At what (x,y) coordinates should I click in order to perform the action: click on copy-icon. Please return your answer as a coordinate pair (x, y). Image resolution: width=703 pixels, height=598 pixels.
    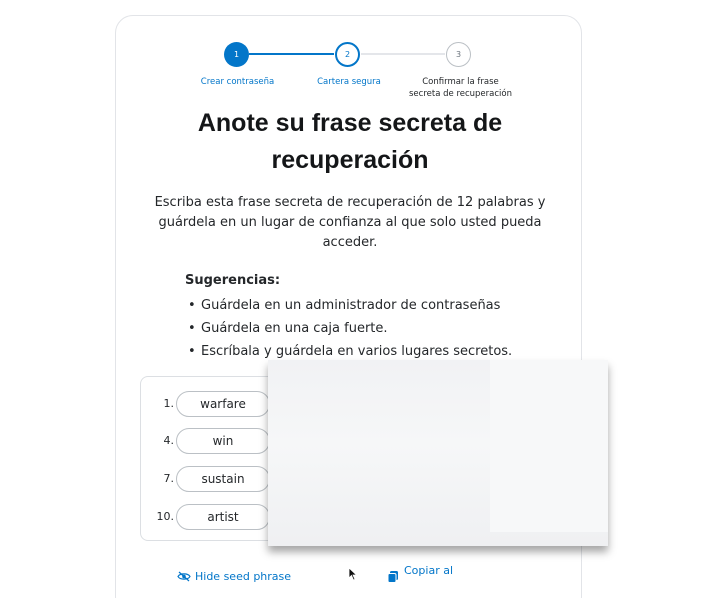
    Looking at the image, I should click on (392, 577).